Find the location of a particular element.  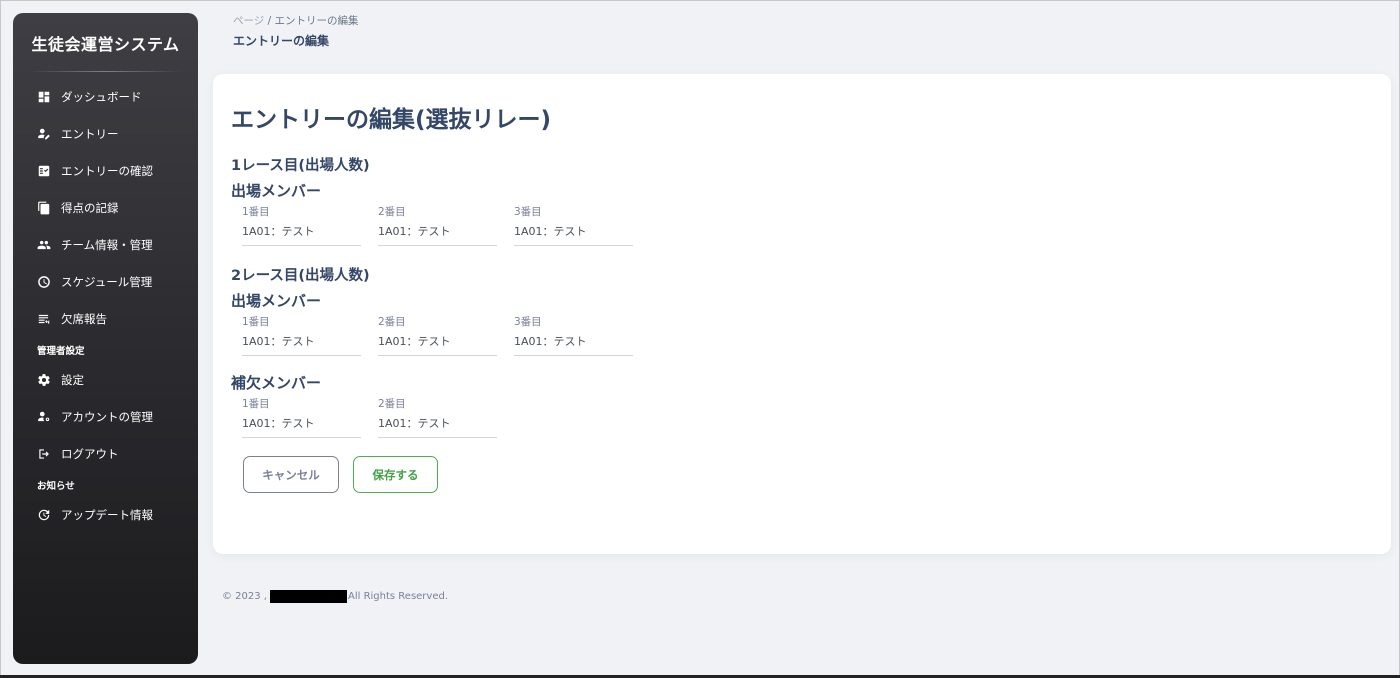

substitute-field-1: 1番目 1A01：テスト is located at coordinates (301, 417).